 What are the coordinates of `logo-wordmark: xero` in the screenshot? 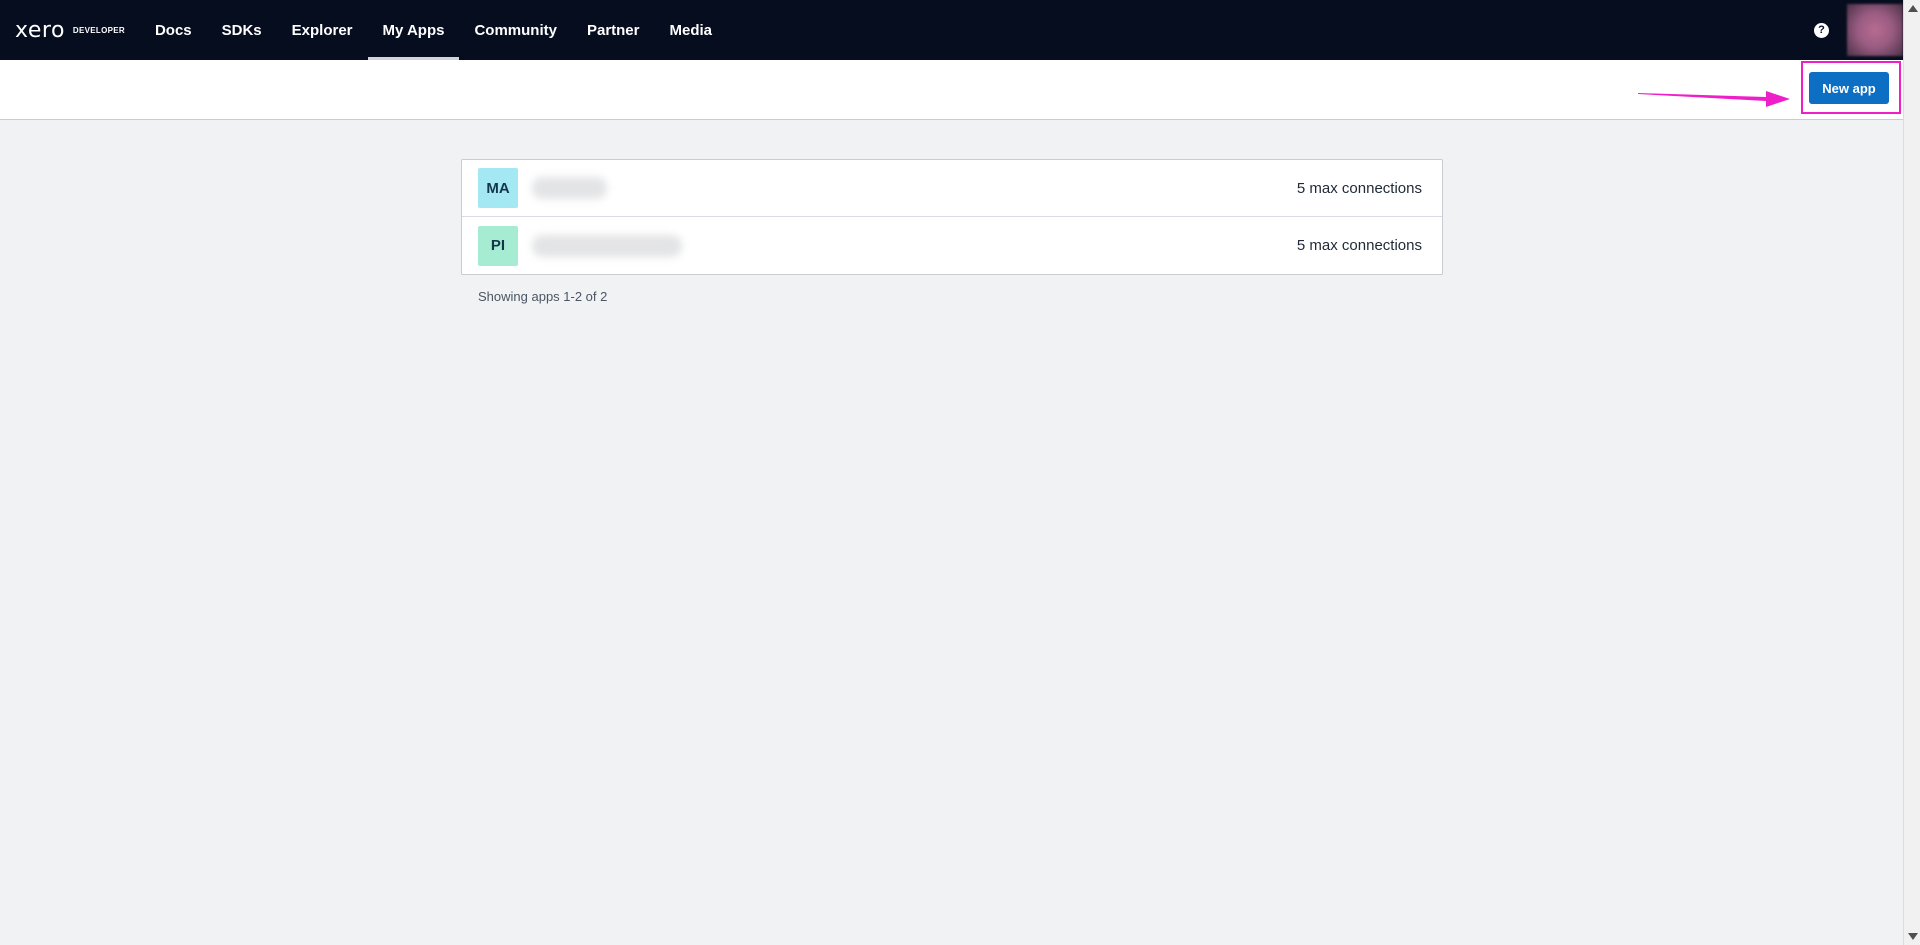 It's located at (40, 30).